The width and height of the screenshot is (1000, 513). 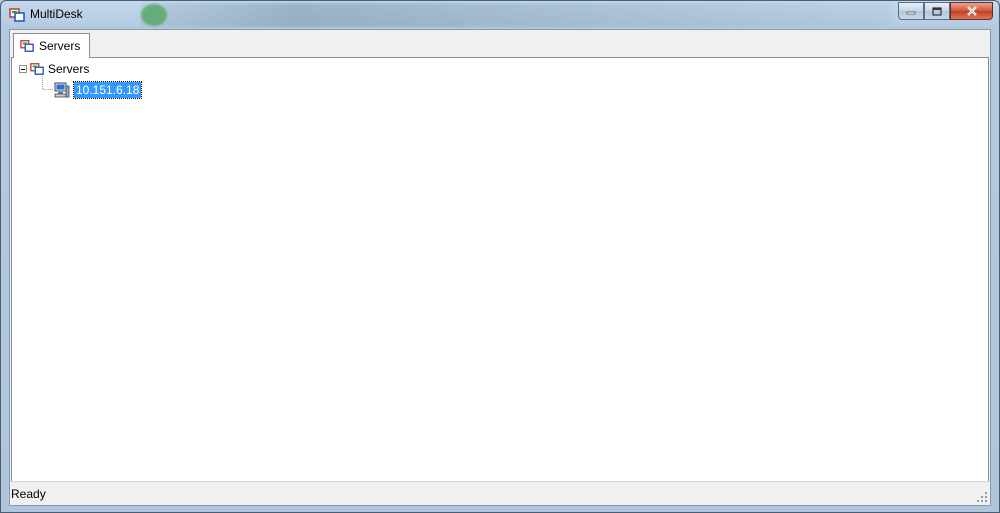 What do you see at coordinates (500, 44) in the screenshot?
I see `tab-strip: Servers` at bounding box center [500, 44].